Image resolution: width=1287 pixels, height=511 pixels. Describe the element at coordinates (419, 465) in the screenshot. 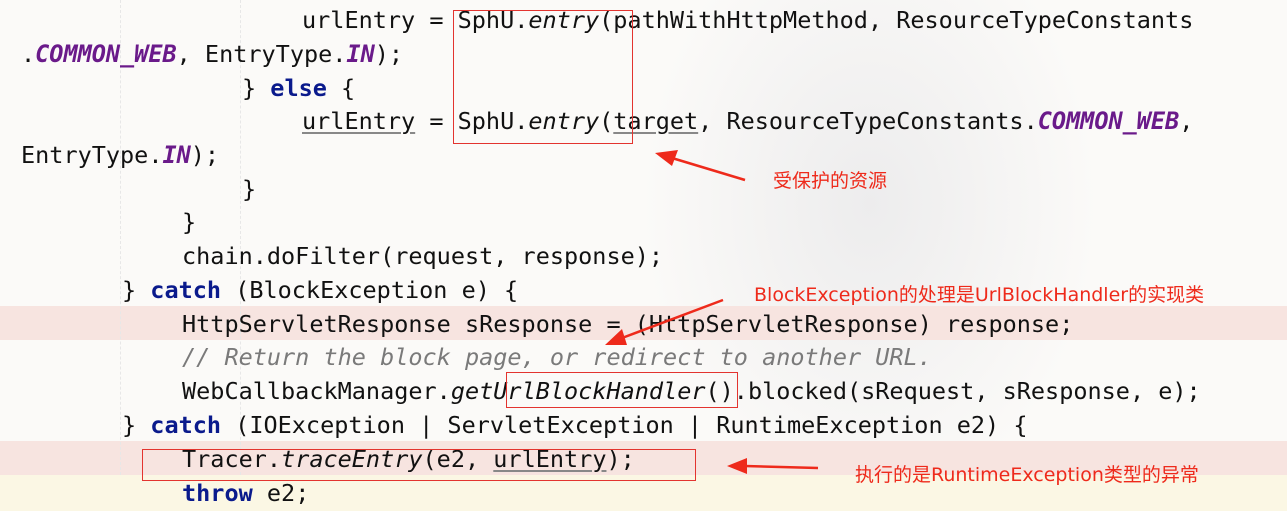

I see `trace-entry-highlight-box` at that location.